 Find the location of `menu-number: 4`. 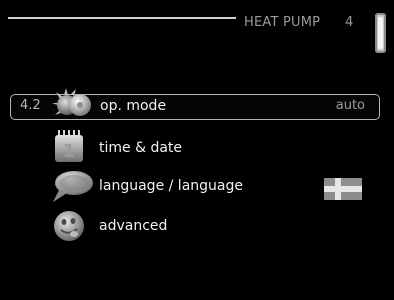

menu-number: 4 is located at coordinates (349, 22).